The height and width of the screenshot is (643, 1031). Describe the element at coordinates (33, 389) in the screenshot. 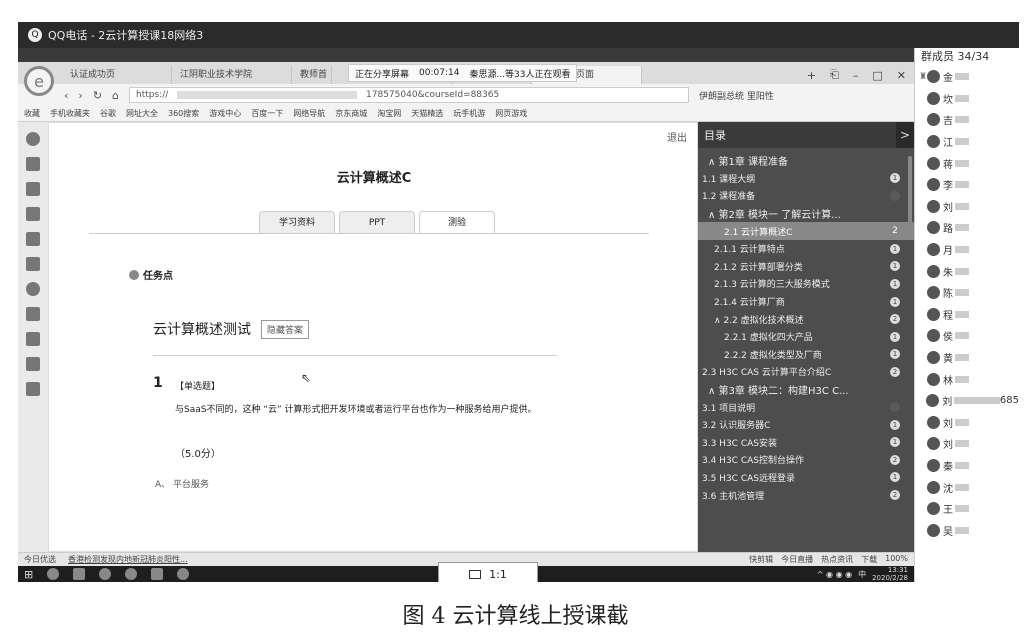

I see `more-icon` at that location.